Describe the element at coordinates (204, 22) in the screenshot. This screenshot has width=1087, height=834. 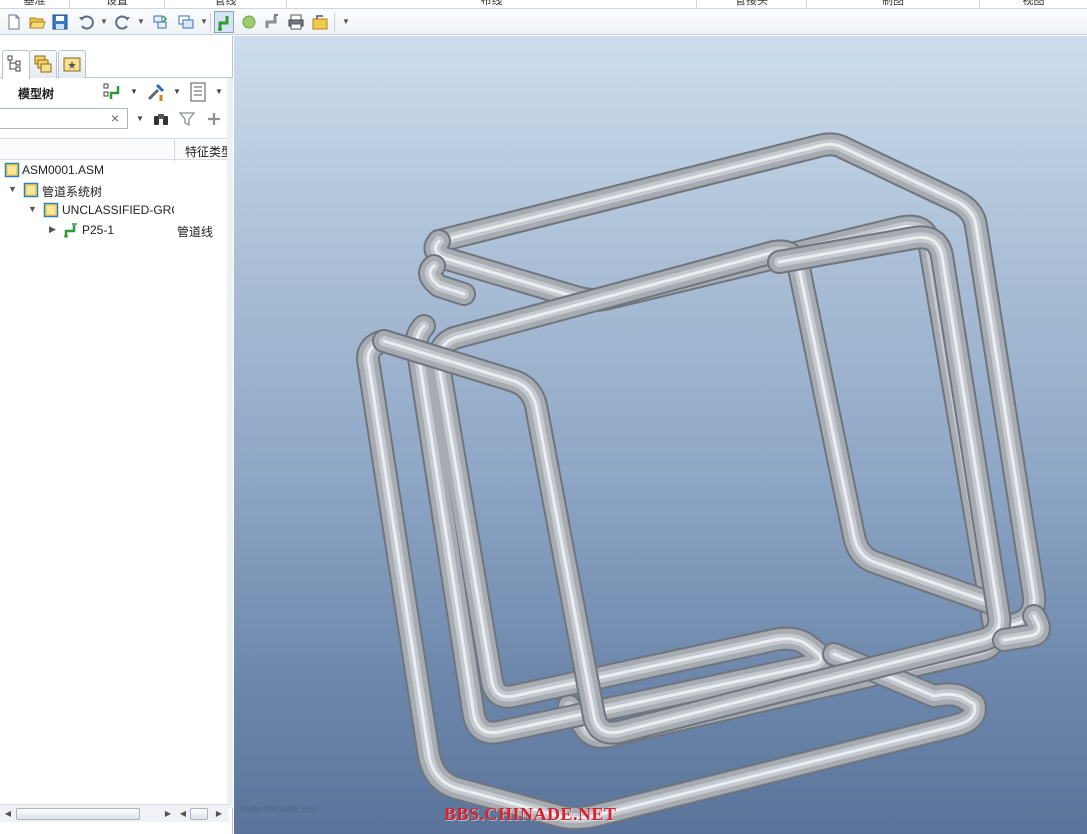
I see `window-dropdown-icon: ▼` at that location.